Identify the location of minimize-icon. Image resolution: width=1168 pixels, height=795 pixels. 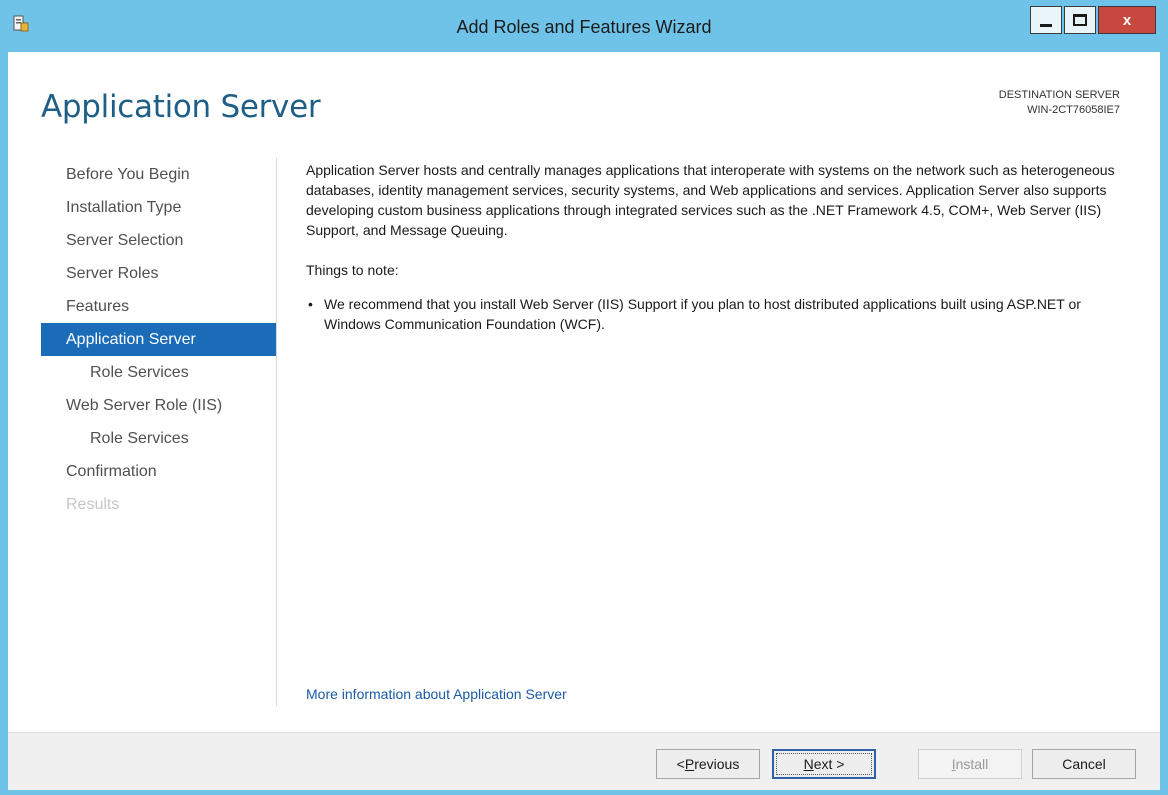
(1046, 25).